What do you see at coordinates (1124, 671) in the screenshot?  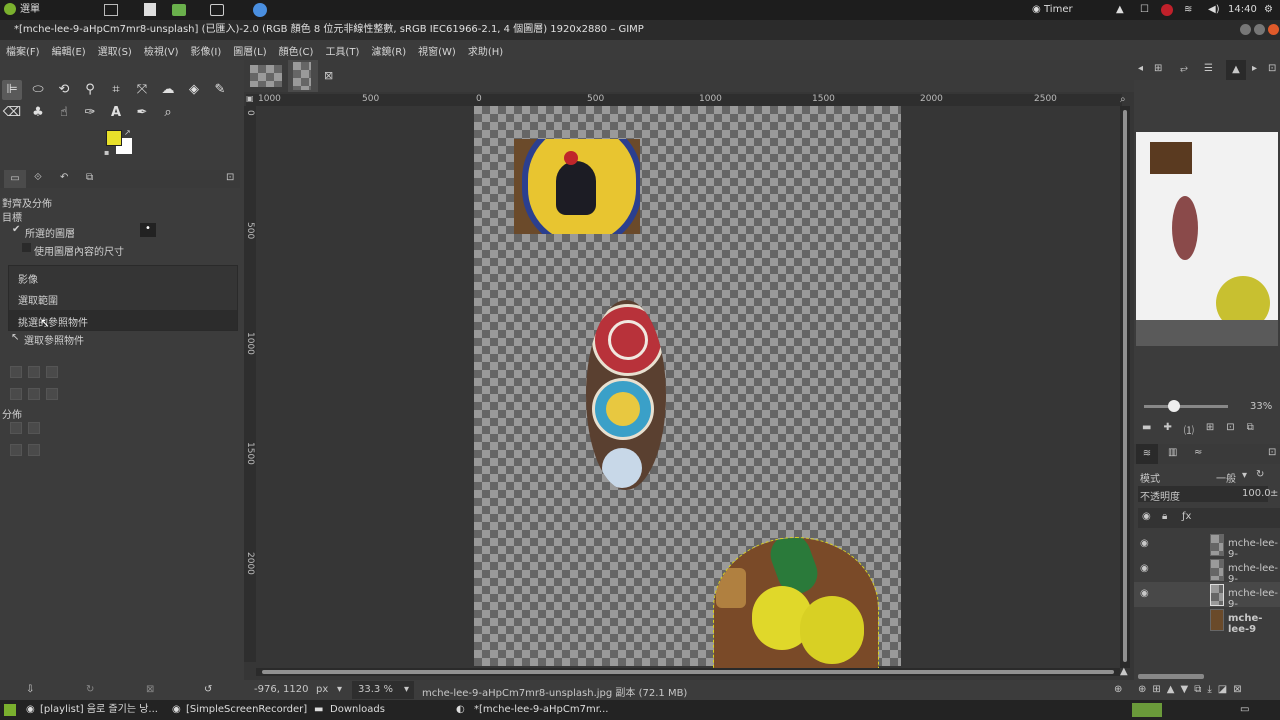 I see `navigate-icon: ▲` at bounding box center [1124, 671].